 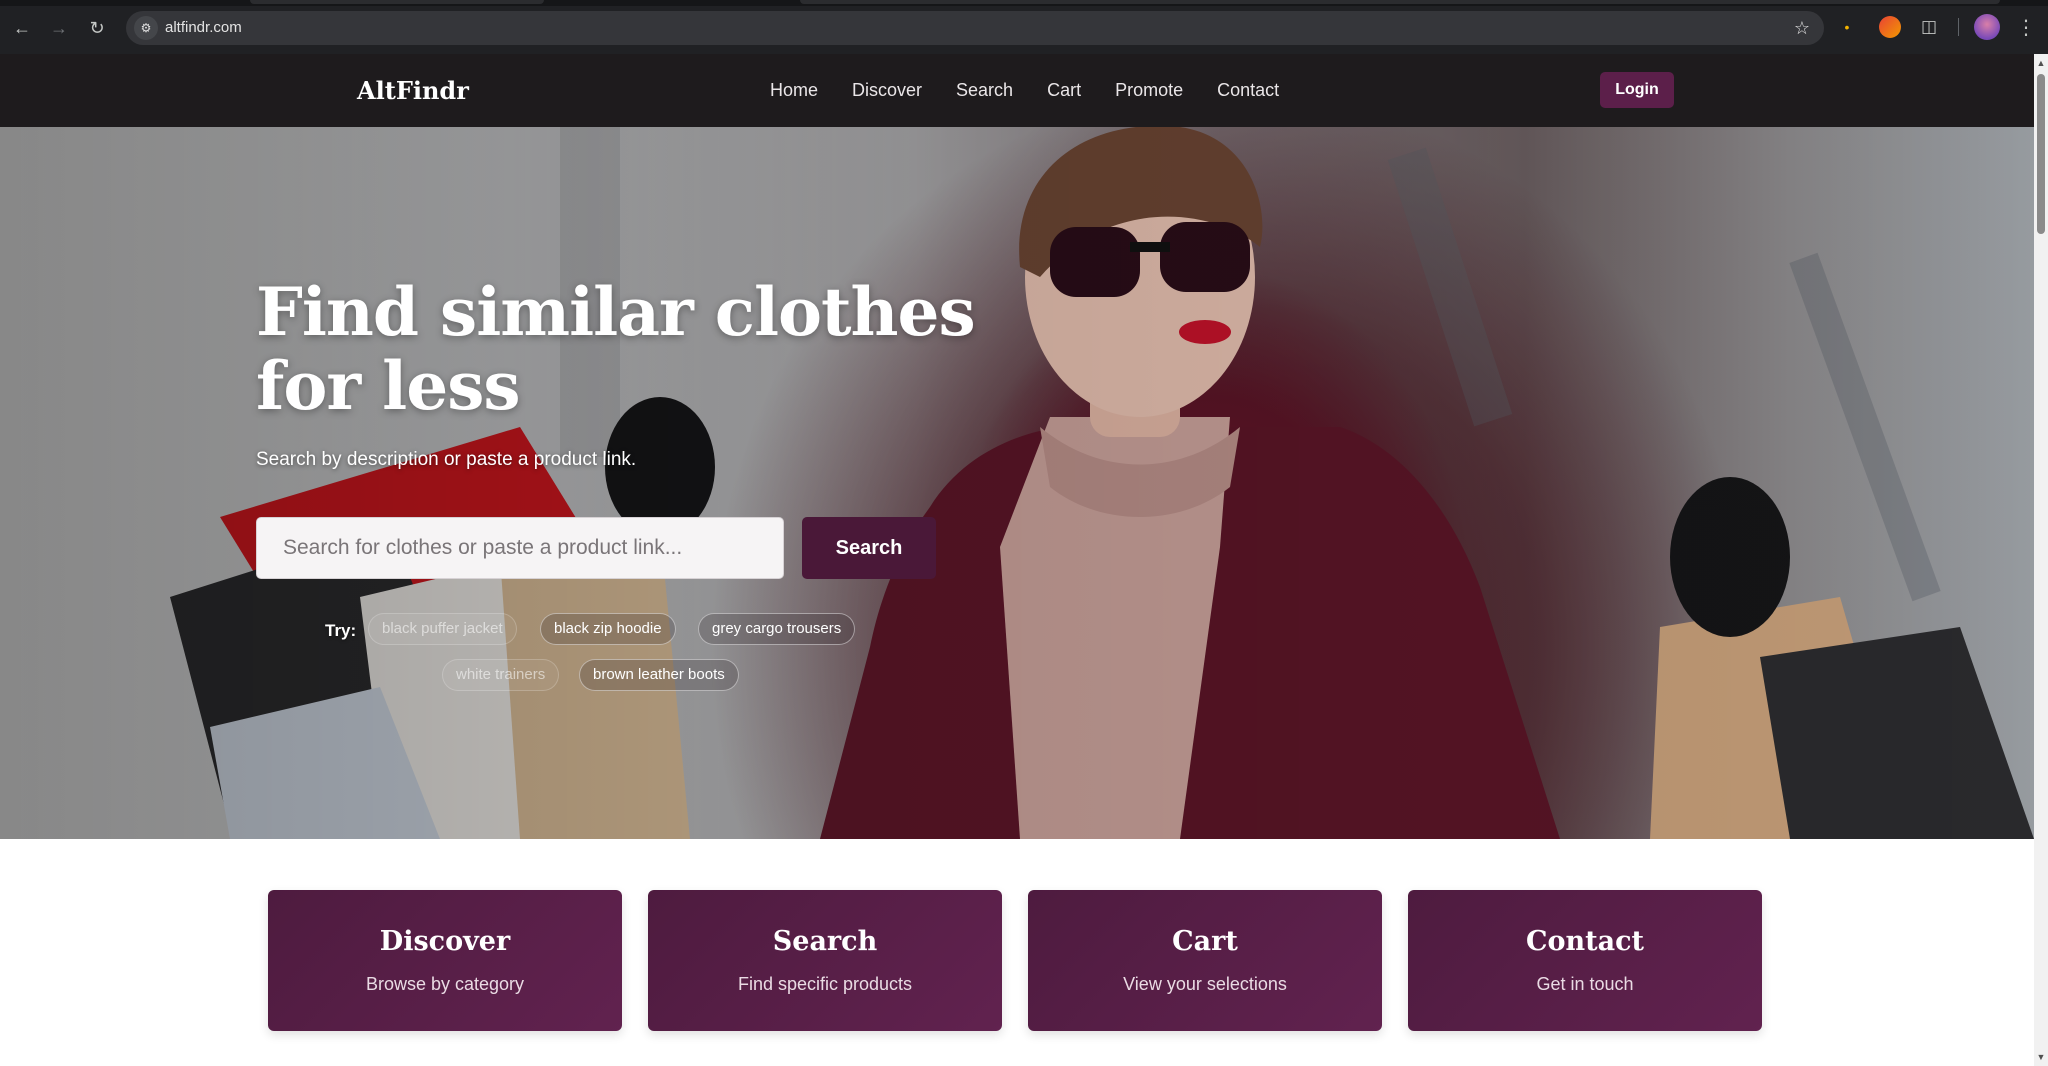 What do you see at coordinates (1248, 90) in the screenshot?
I see `nav-contact: Contact` at bounding box center [1248, 90].